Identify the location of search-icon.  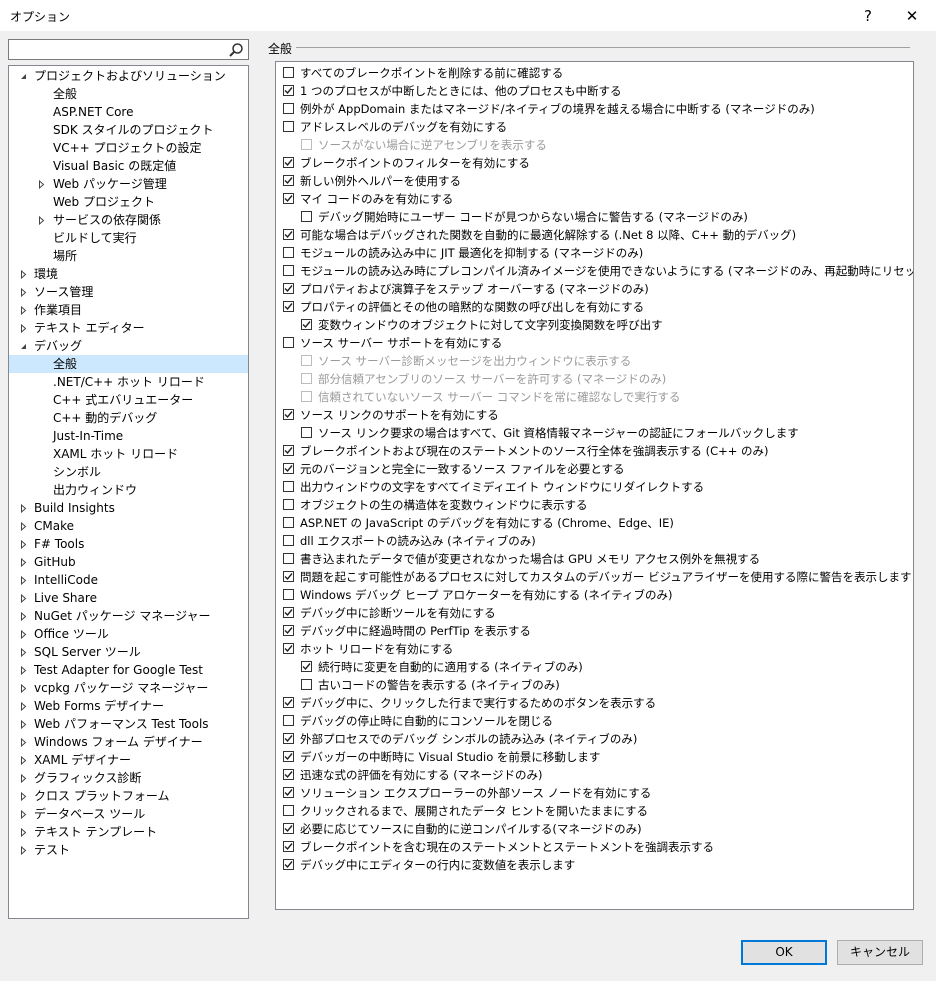
(236, 50).